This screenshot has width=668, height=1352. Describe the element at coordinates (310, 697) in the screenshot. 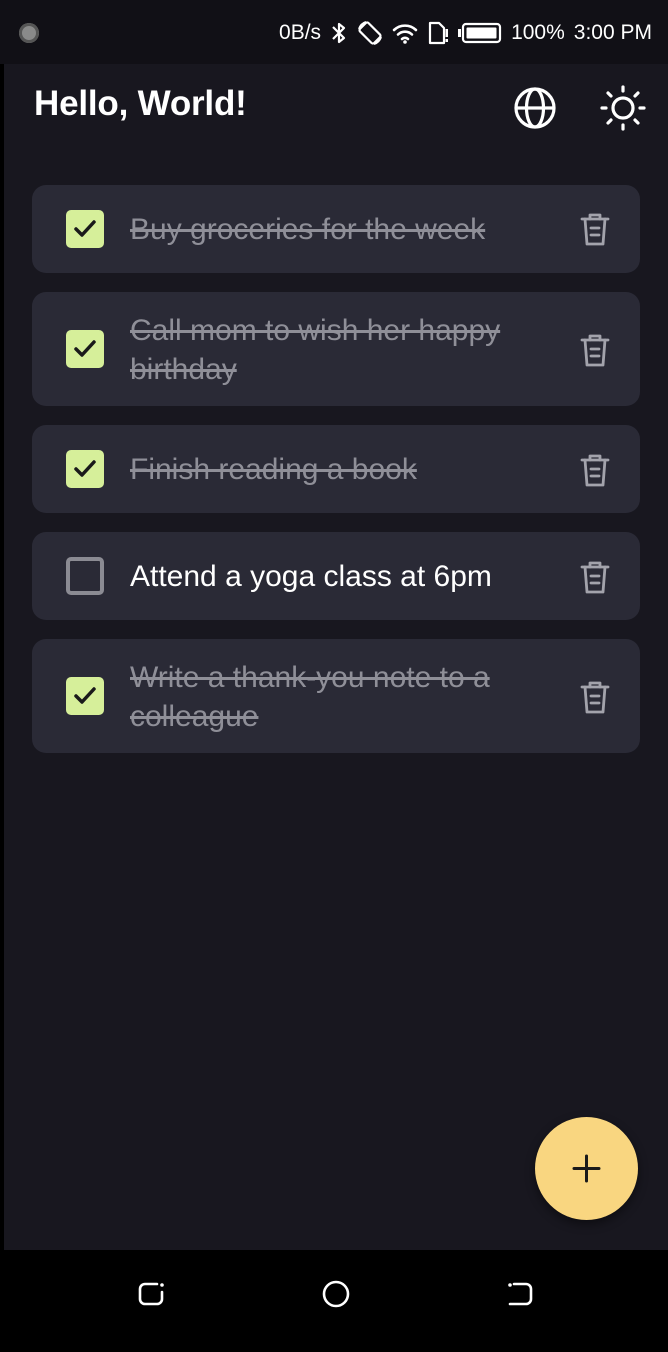

I see `task-text: Write a thank-you note to a colleague` at that location.